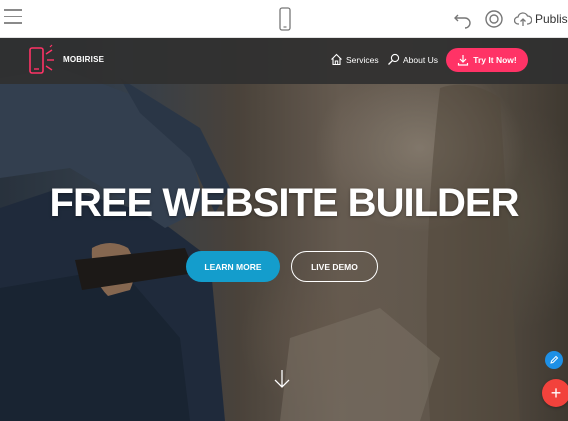 Image resolution: width=568 pixels, height=421 pixels. What do you see at coordinates (282, 379) in the screenshot?
I see `arrow-down-icon` at bounding box center [282, 379].